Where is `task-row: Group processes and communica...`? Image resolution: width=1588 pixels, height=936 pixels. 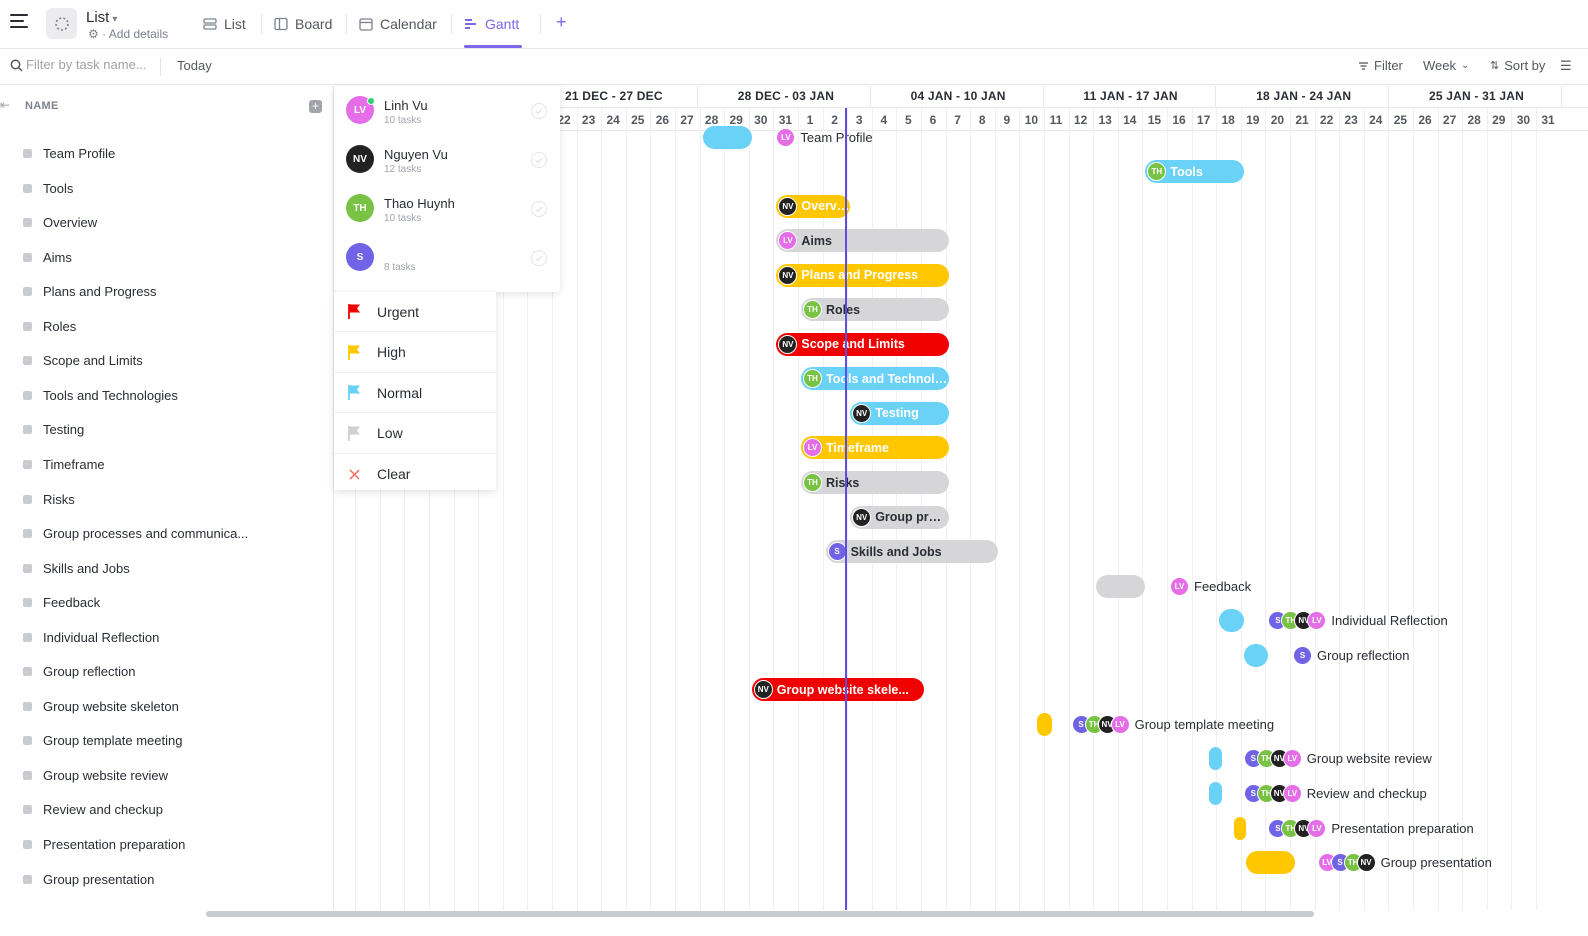 task-row: Group processes and communica... is located at coordinates (166, 534).